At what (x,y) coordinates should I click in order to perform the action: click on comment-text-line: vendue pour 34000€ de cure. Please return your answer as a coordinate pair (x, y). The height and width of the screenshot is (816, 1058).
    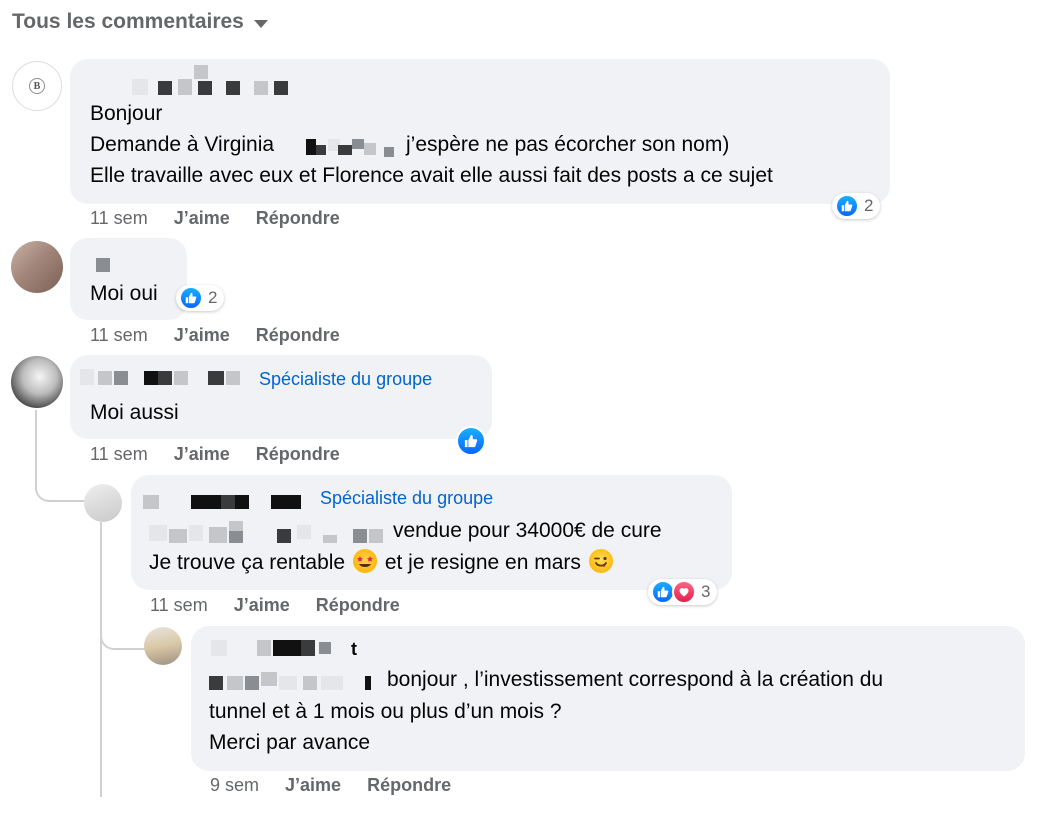
    Looking at the image, I should click on (527, 530).